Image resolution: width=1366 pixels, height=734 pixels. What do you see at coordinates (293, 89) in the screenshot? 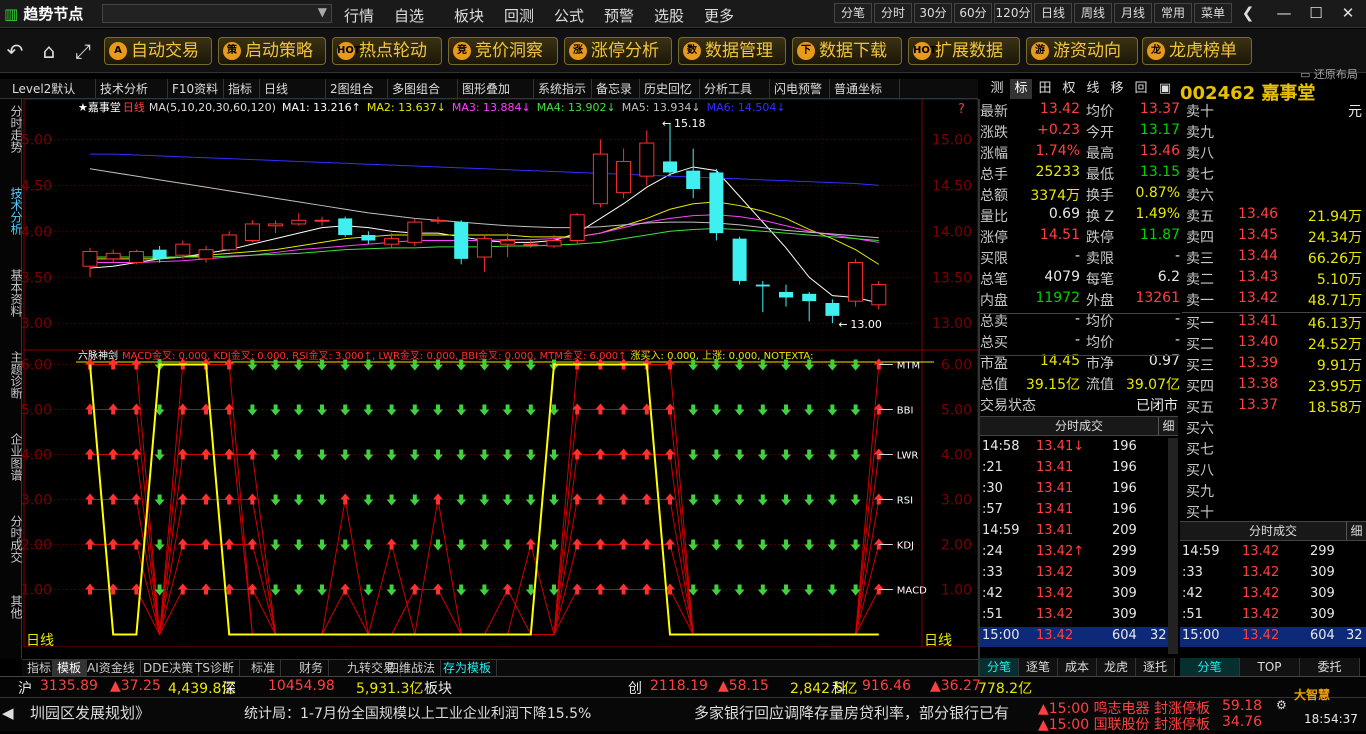
I see `subbar-item-4: 日线` at bounding box center [293, 89].